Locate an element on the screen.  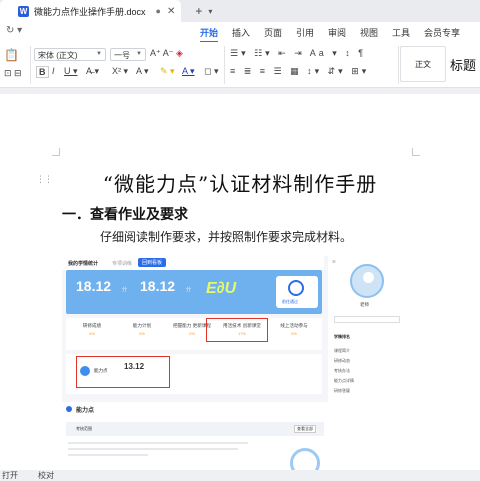
strikethrough-button: A̶ ▾ is located at coordinates (92, 71).